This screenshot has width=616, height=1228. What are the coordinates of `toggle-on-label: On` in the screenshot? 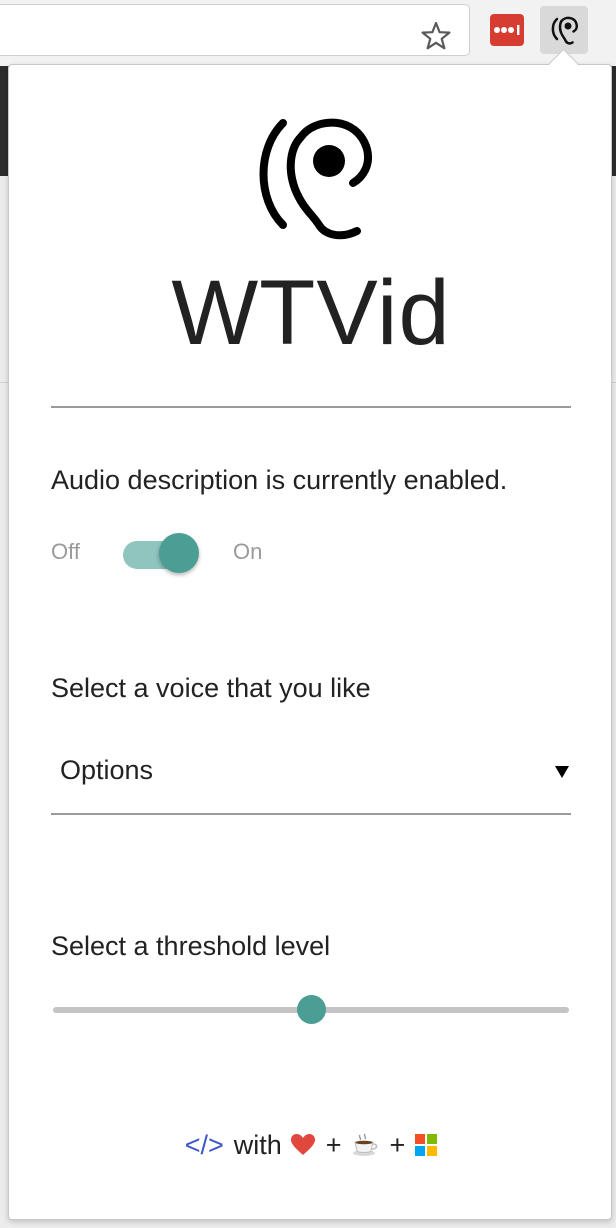 It's located at (248, 551).